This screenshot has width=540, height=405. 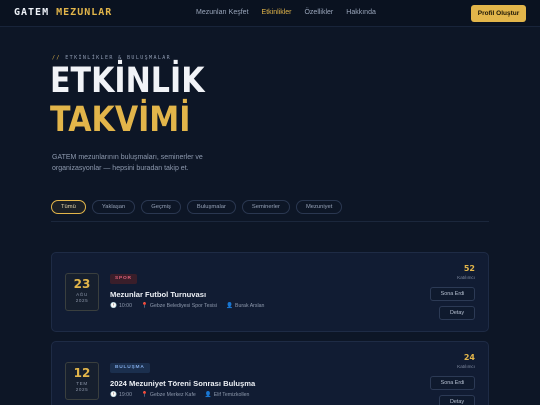 What do you see at coordinates (319, 207) in the screenshot?
I see `filter-graduation: Mezuniyet` at bounding box center [319, 207].